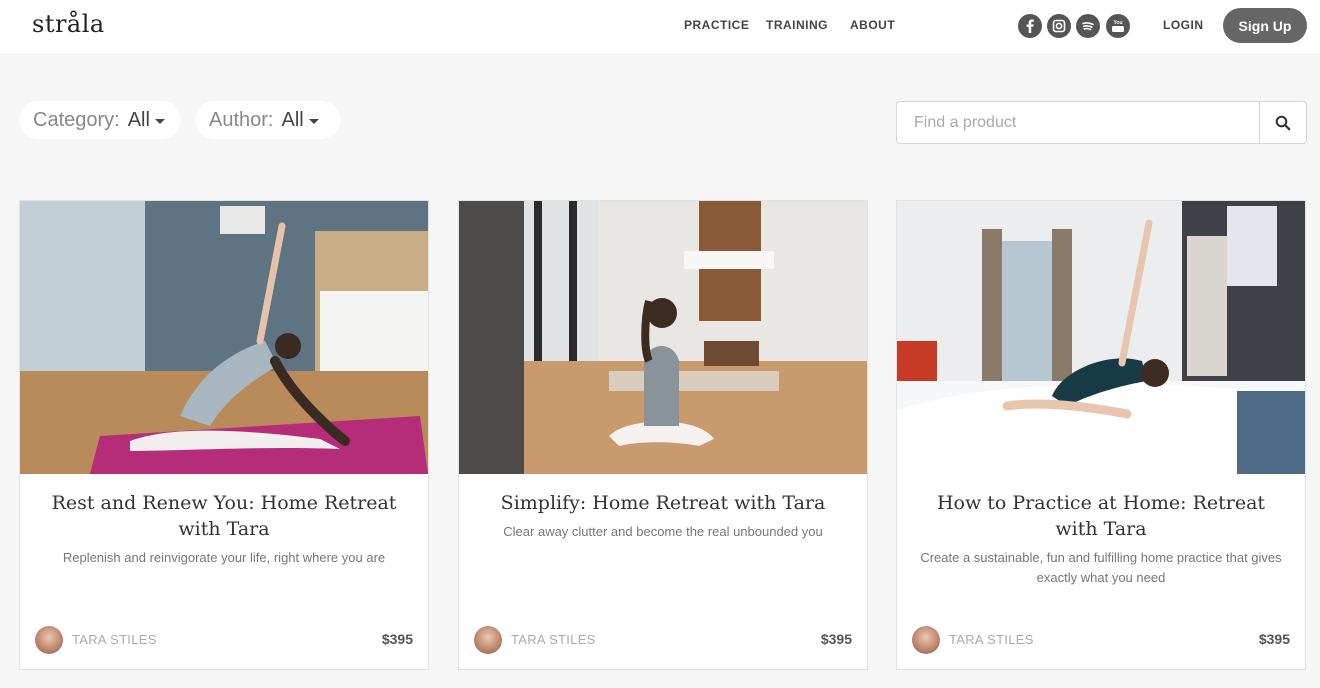 The width and height of the screenshot is (1320, 688). Describe the element at coordinates (1030, 26) in the screenshot. I see `facebook-icon` at that location.